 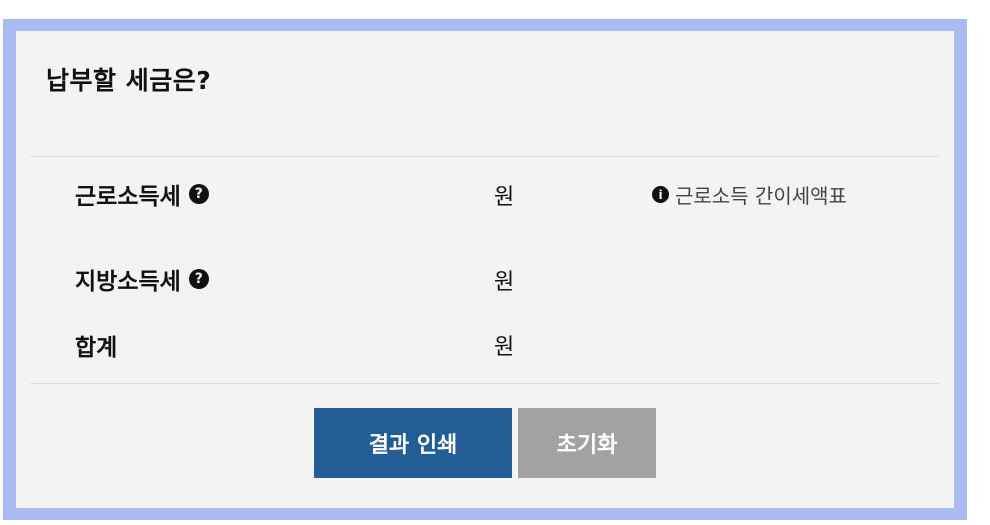 What do you see at coordinates (96, 348) in the screenshot?
I see `total-label-text: 합계` at bounding box center [96, 348].